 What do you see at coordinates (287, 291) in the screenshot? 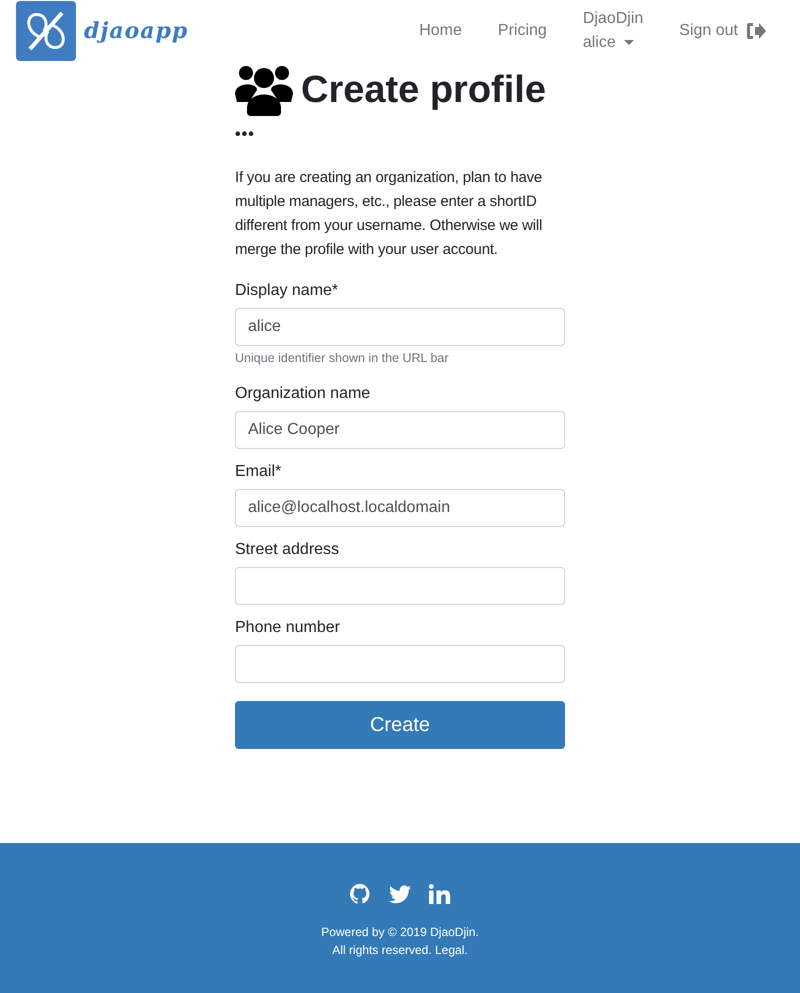
I see `field-label: Display name*` at bounding box center [287, 291].